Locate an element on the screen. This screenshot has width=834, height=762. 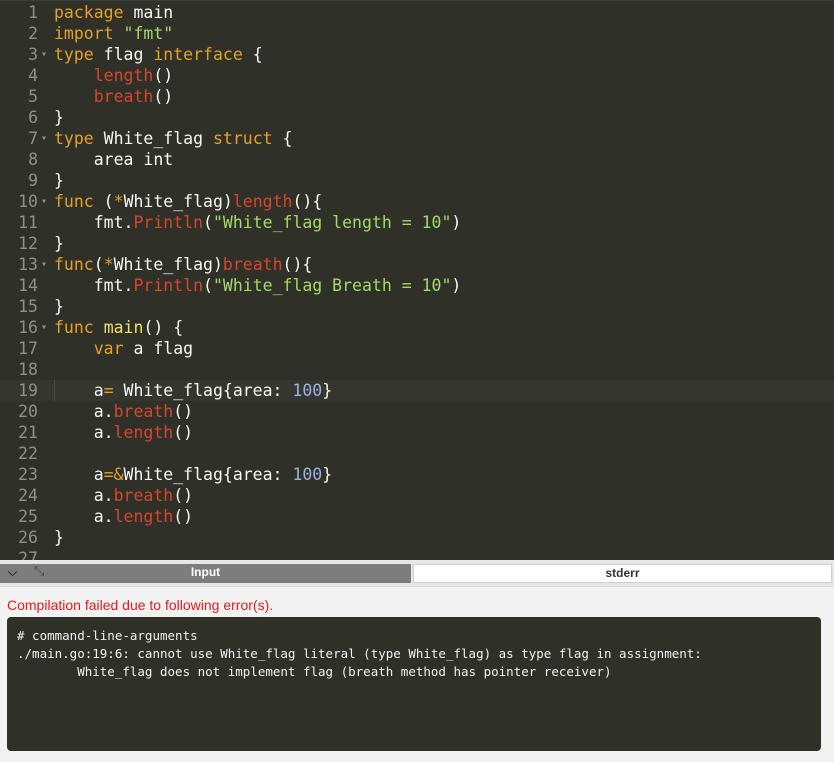
line-number: 12 is located at coordinates (28, 243).